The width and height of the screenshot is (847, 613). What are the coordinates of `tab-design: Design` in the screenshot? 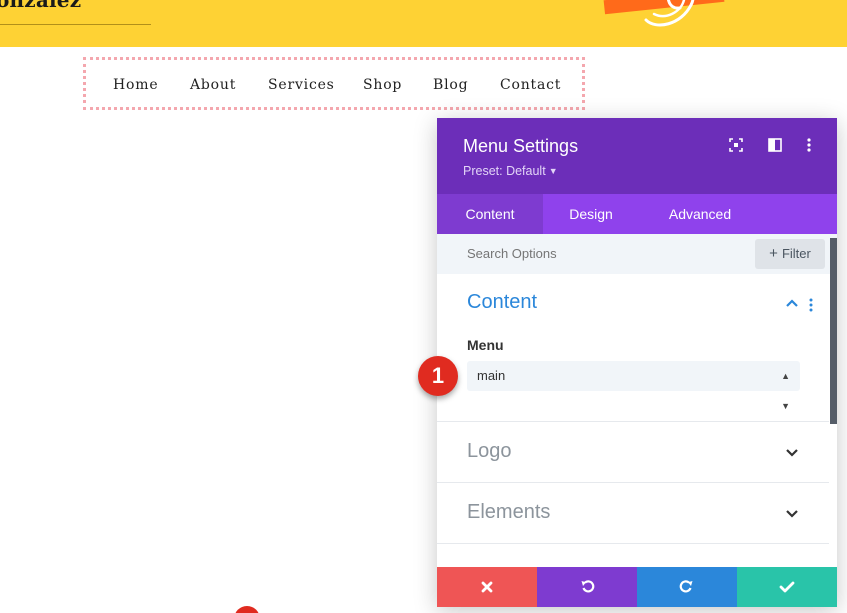 It's located at (591, 214).